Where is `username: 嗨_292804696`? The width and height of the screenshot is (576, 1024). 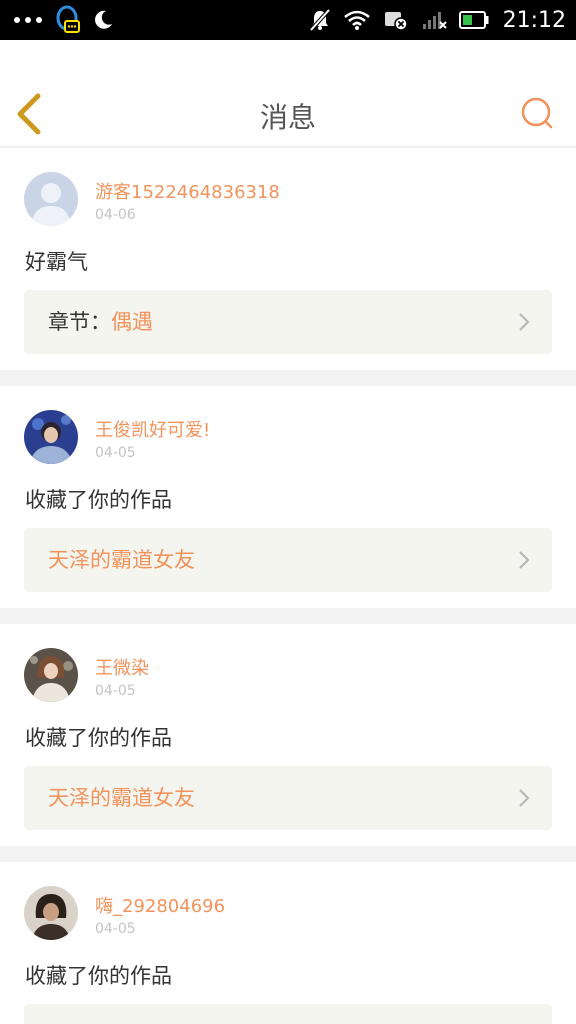
username: 嗨_292804696 is located at coordinates (160, 905).